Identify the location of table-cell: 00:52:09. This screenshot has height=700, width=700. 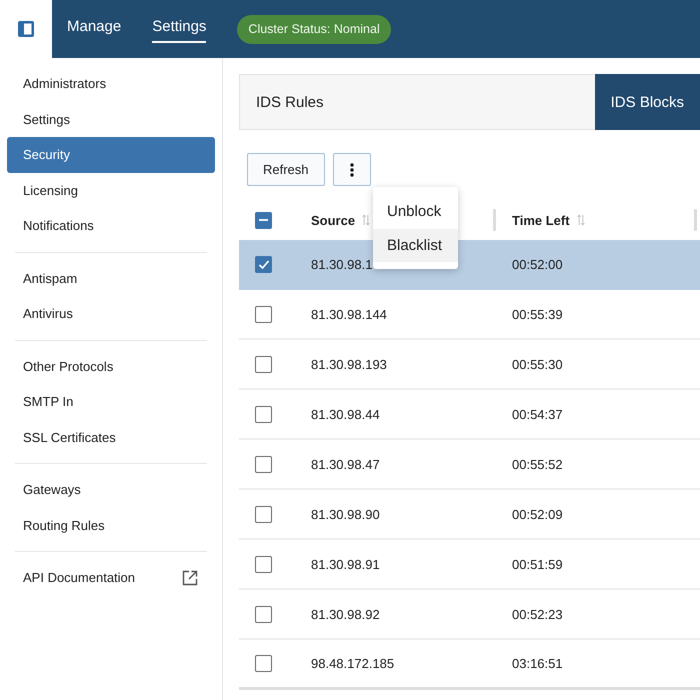
(537, 514).